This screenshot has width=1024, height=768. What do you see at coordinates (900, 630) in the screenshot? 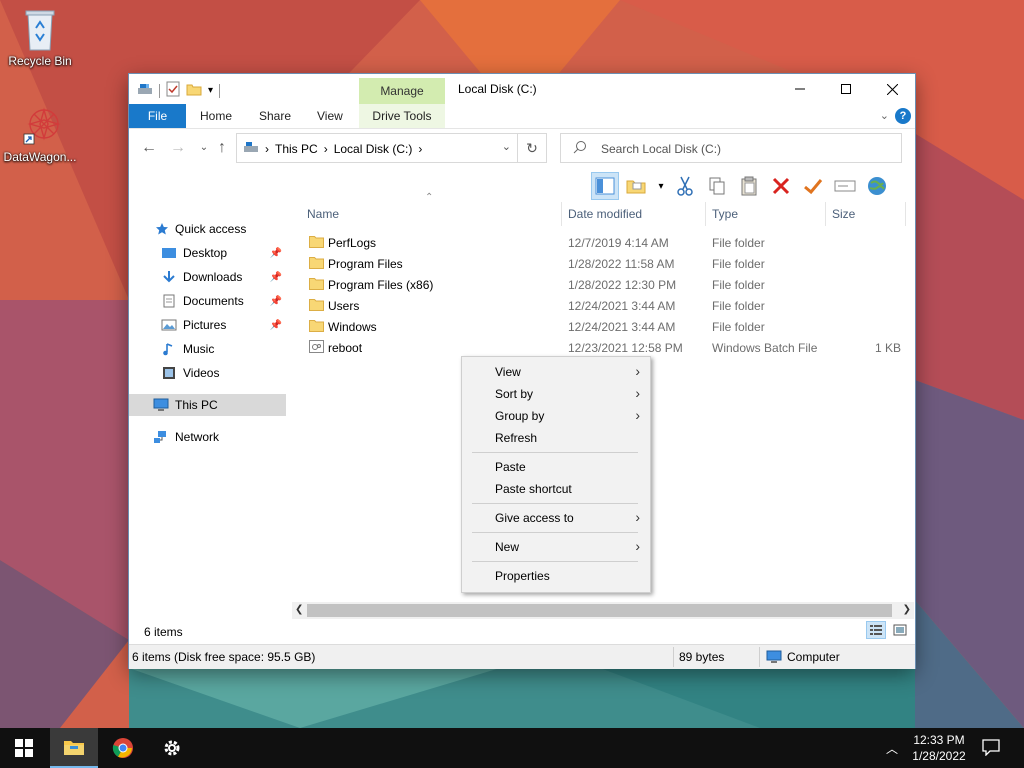
I see `large-icons-view-button` at bounding box center [900, 630].